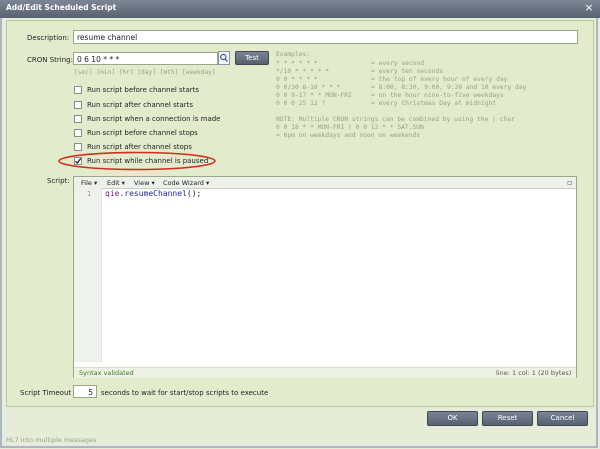 The image size is (600, 449). What do you see at coordinates (61, 7) in the screenshot?
I see `window-title: Add/Edit Scheduled Script` at bounding box center [61, 7].